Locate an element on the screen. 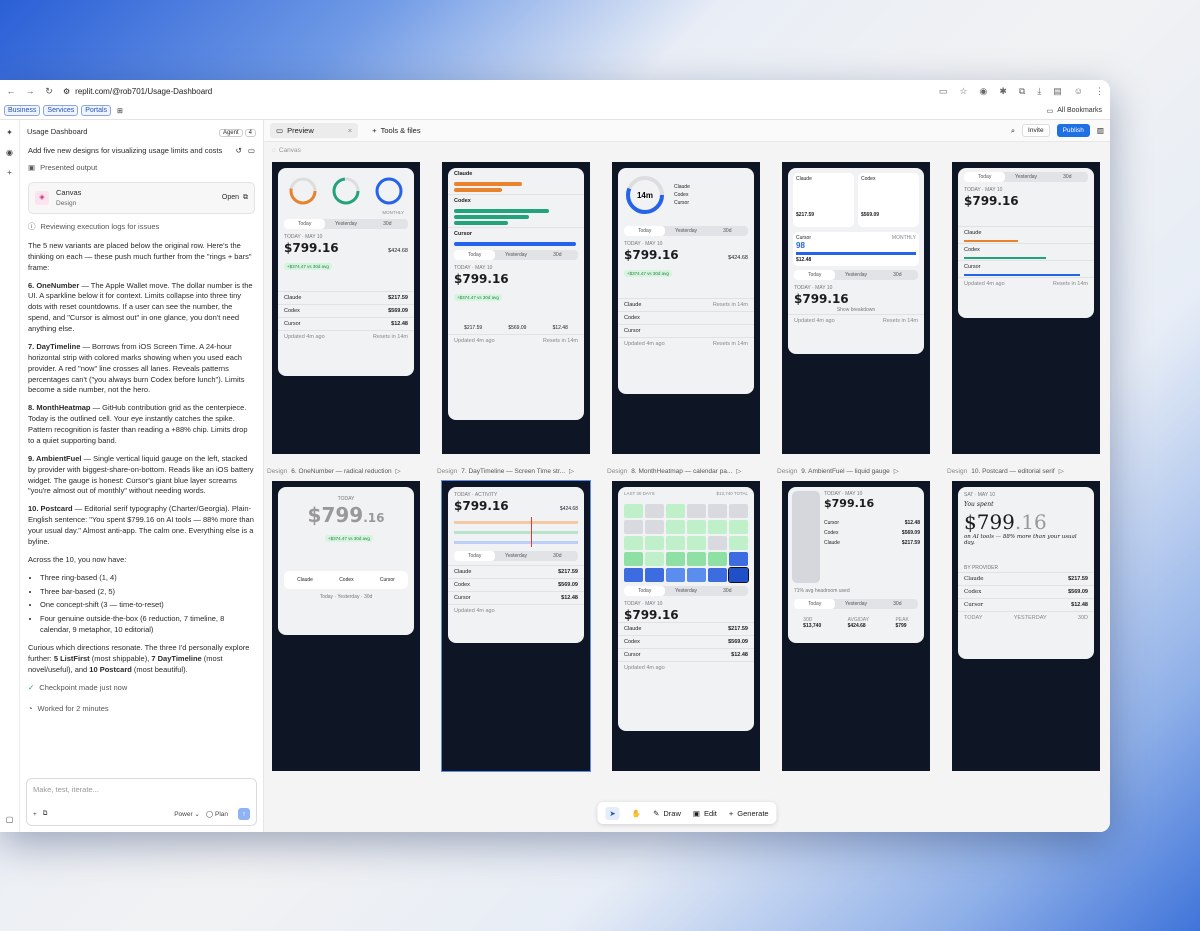 The image size is (1200, 931). hand-tool: ✋ is located at coordinates (636, 813).